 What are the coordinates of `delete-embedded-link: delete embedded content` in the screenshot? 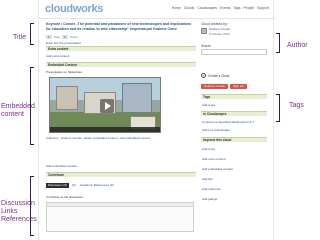 It's located at (101, 138).